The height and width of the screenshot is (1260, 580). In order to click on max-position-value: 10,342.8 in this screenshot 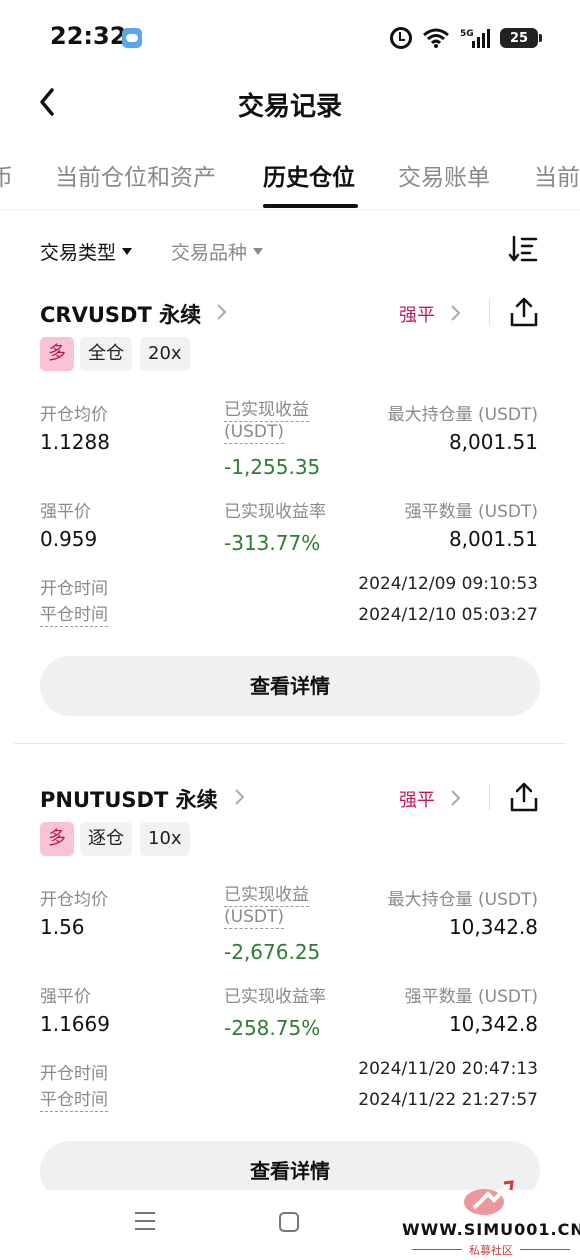, I will do `click(493, 927)`.